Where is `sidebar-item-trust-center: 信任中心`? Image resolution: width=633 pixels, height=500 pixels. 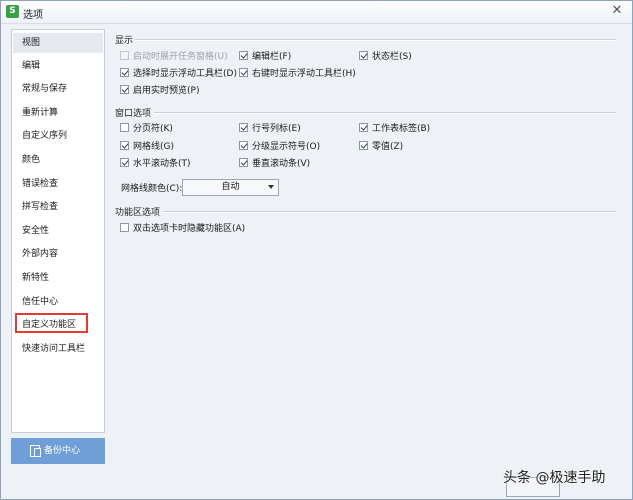 sidebar-item-trust-center: 信任中心 is located at coordinates (58, 302).